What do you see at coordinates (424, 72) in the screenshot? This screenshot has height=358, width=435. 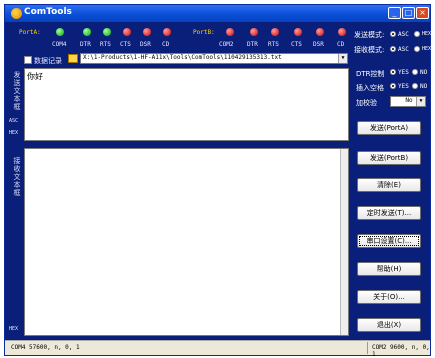 I see `dtr-no-label: NO` at bounding box center [424, 72].